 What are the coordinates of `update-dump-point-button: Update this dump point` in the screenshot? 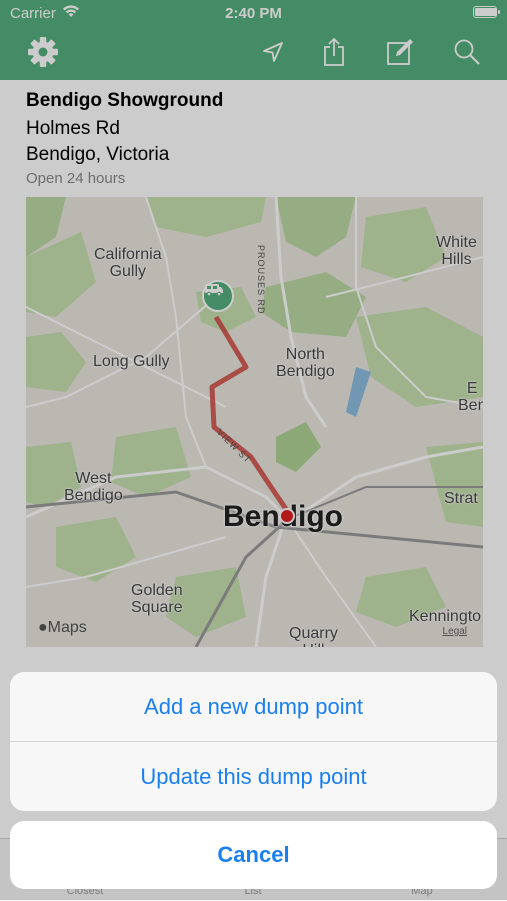 It's located at (253, 776).